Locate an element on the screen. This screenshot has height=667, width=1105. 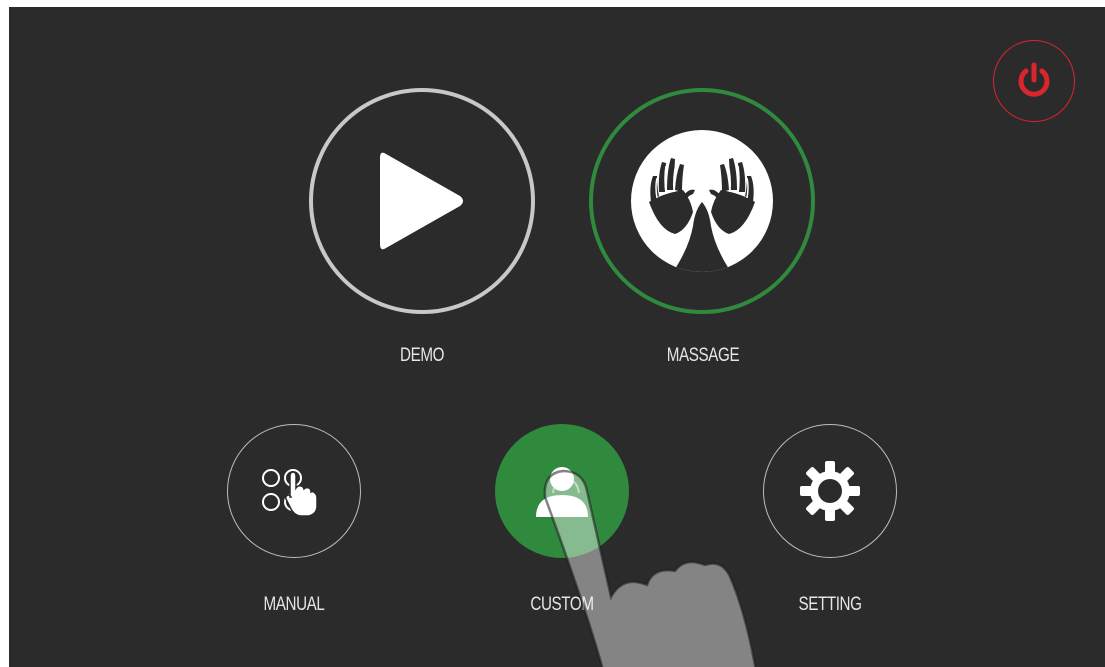
massage-hands-icon is located at coordinates (702, 201).